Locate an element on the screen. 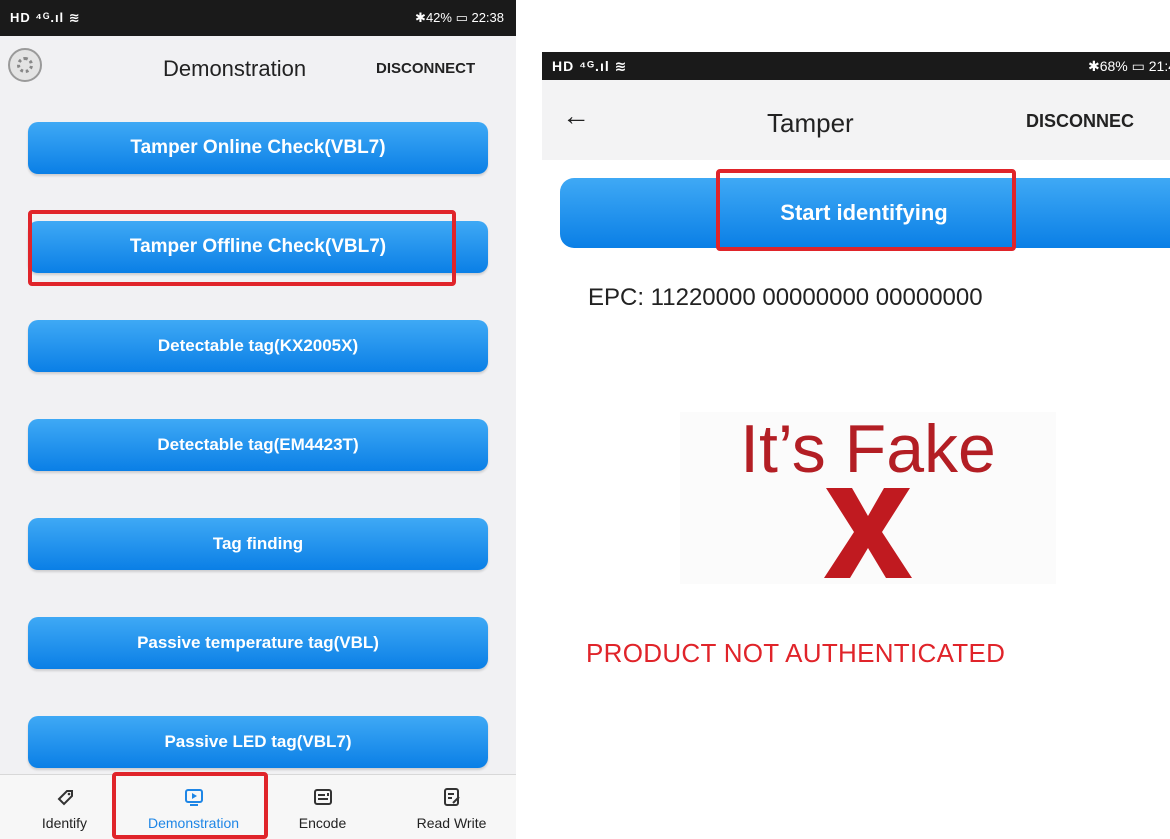  nav-item-identify: Identify is located at coordinates (64, 807).